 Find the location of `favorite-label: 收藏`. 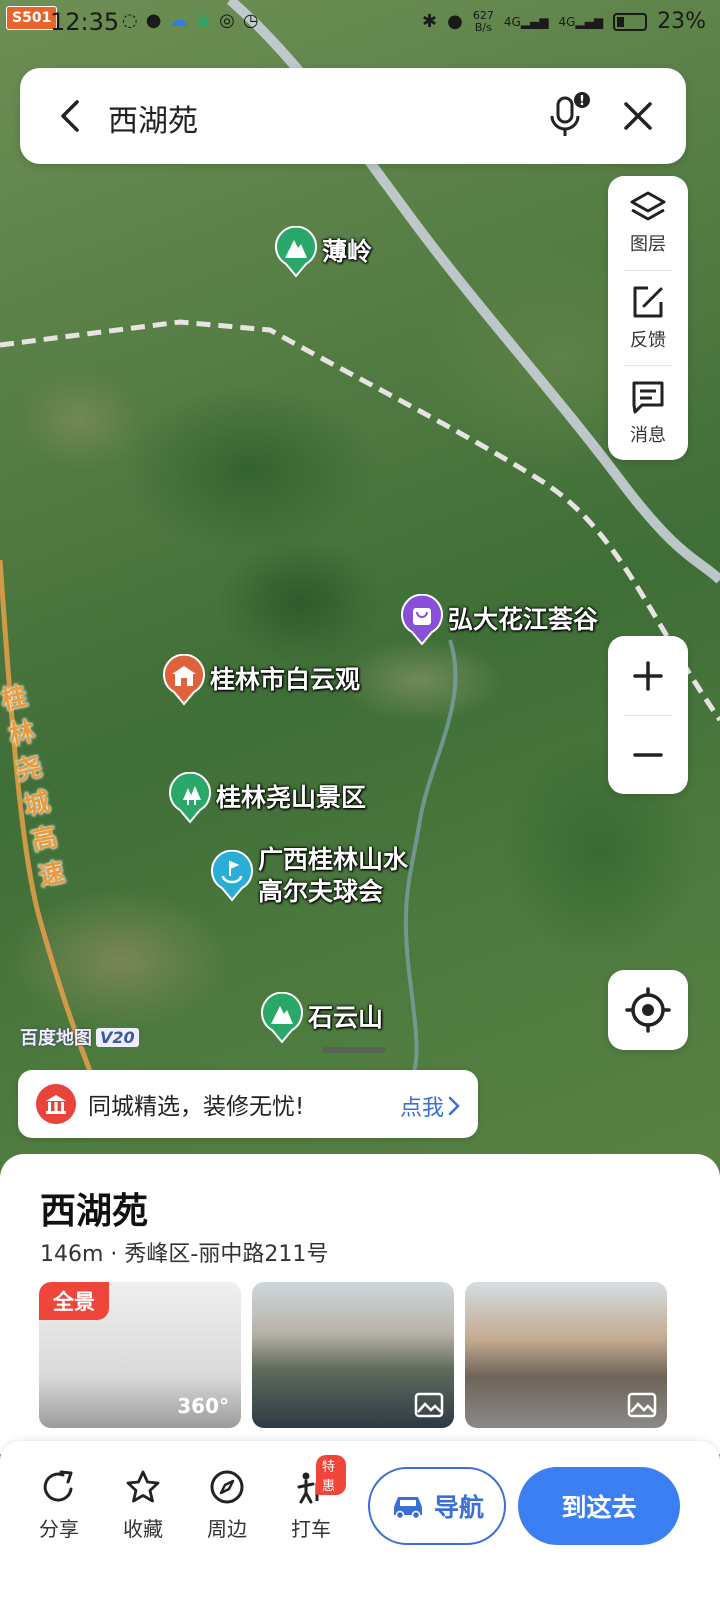

favorite-label: 收藏 is located at coordinates (143, 1529).